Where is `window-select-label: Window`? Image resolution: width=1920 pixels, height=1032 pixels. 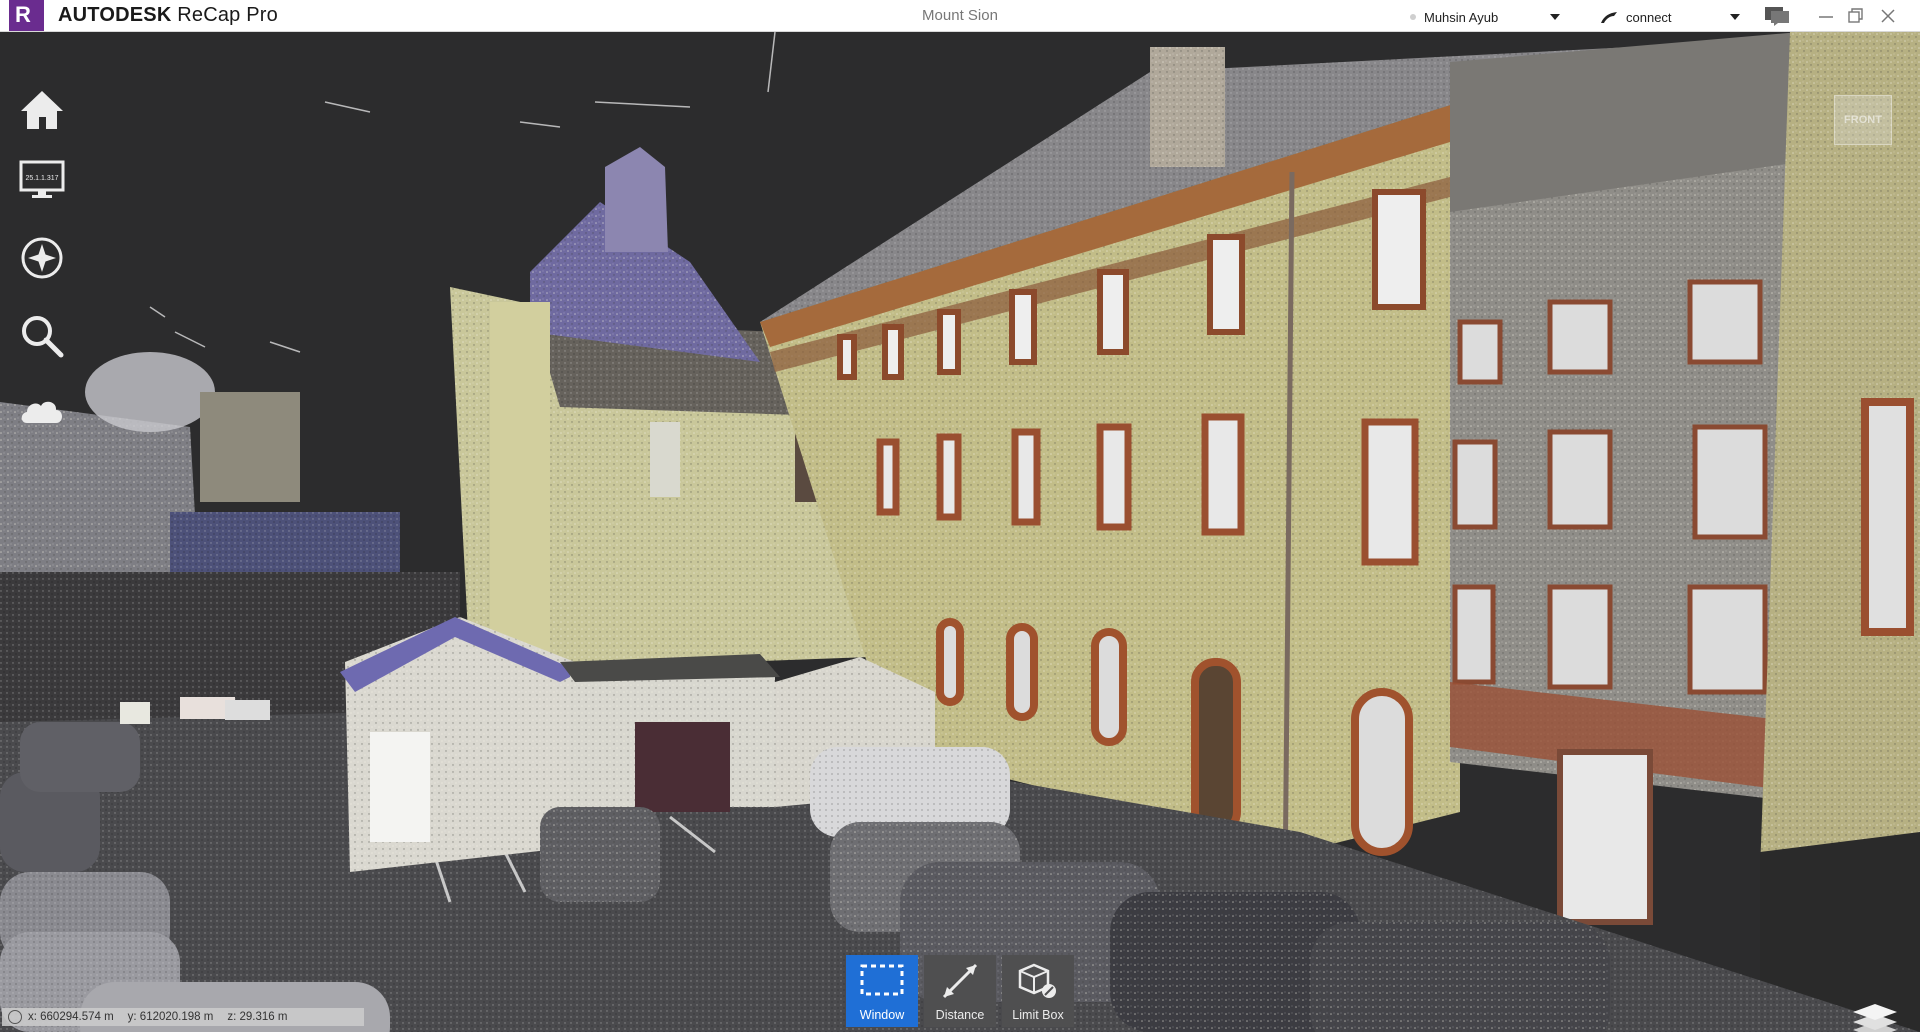 window-select-label: Window is located at coordinates (882, 1015).